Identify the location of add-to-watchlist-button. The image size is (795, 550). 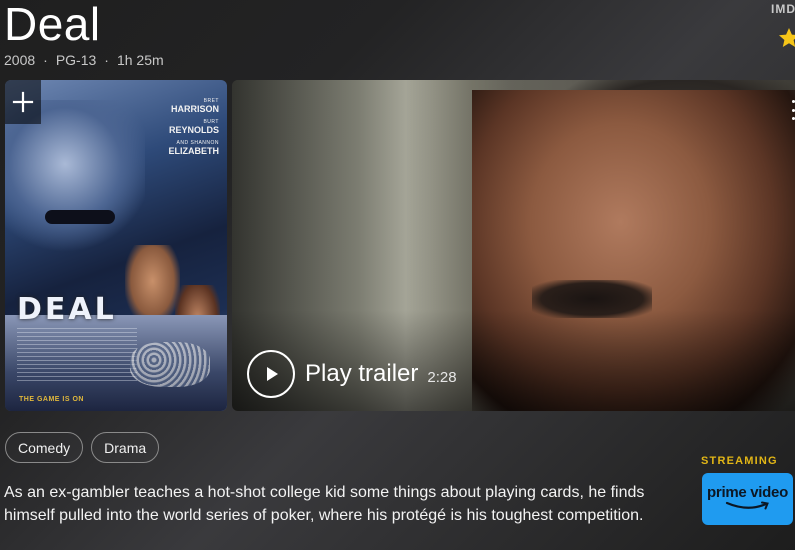
(23, 102).